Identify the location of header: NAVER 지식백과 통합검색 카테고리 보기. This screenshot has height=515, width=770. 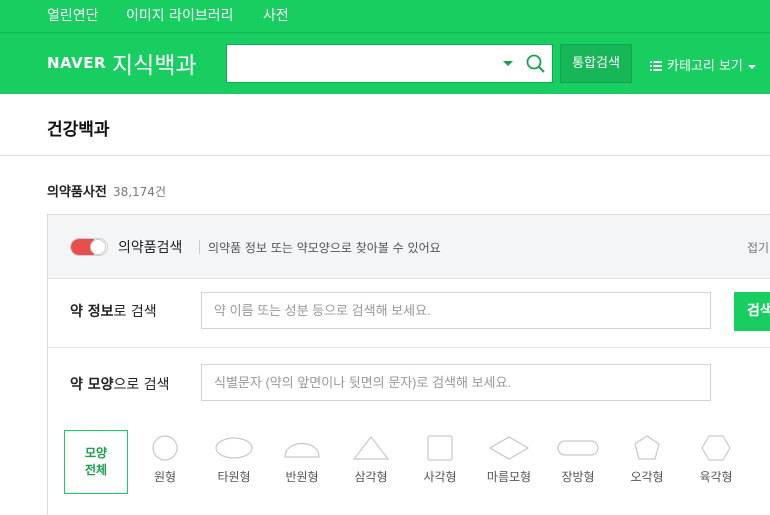
(385, 63).